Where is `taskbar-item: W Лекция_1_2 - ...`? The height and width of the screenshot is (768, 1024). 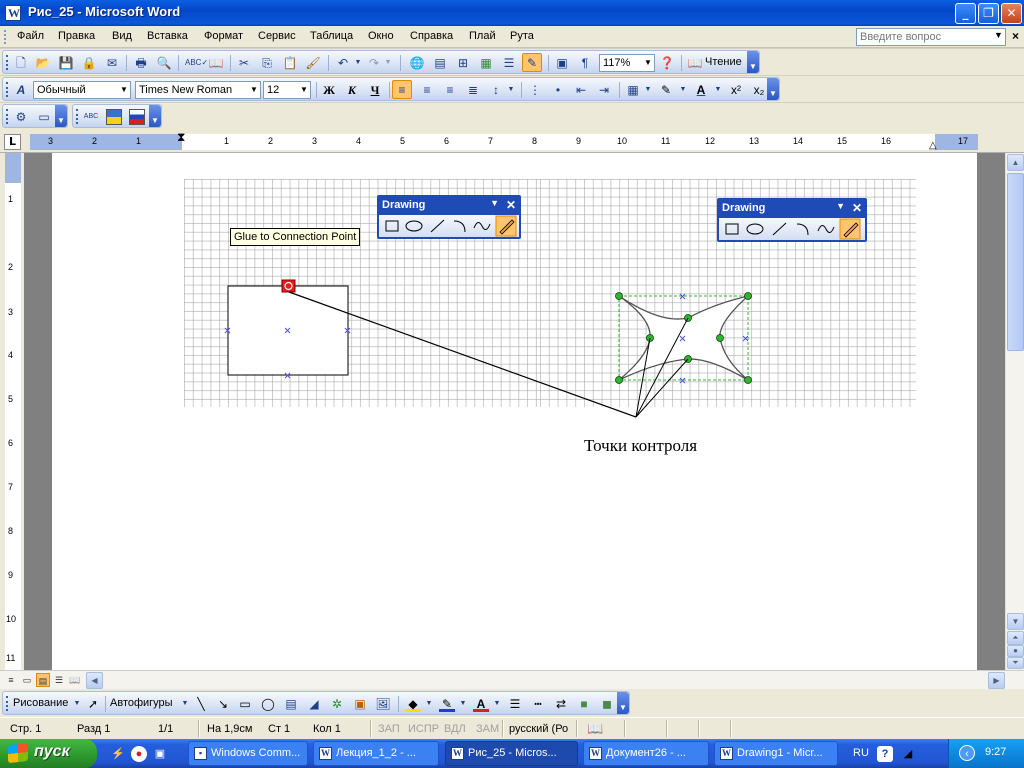
taskbar-item: W Лекция_1_2 - ... is located at coordinates (376, 753).